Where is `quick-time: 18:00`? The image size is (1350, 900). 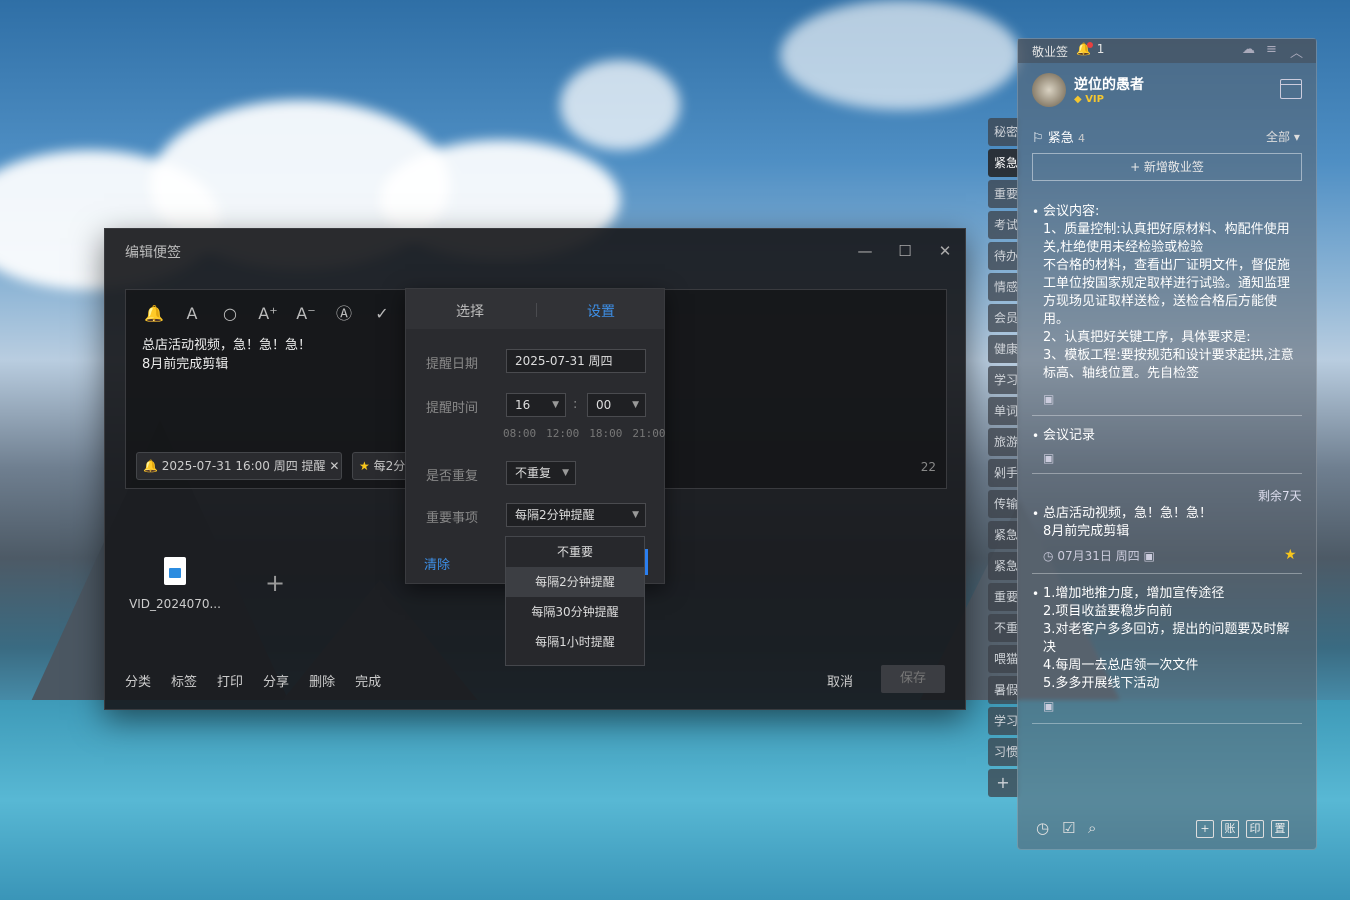 quick-time: 18:00 is located at coordinates (605, 433).